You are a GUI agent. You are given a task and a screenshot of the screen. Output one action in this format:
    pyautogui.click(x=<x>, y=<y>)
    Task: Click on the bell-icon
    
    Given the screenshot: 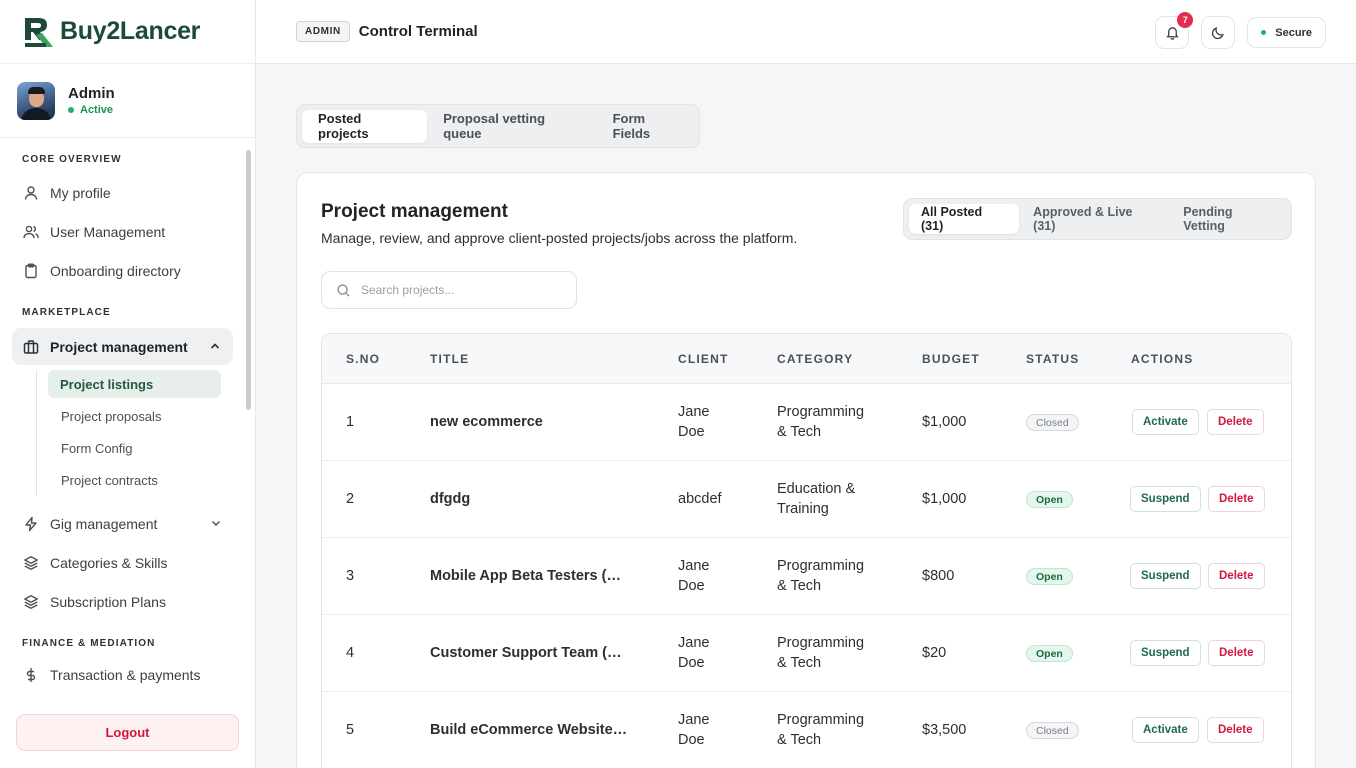 What is the action you would take?
    pyautogui.click(x=1172, y=33)
    